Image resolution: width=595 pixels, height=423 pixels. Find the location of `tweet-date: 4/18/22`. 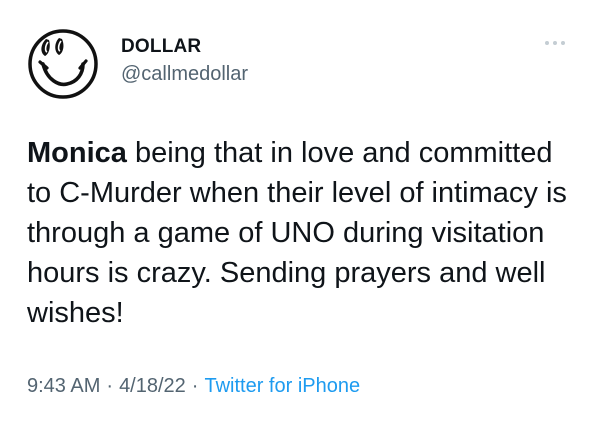

tweet-date: 4/18/22 is located at coordinates (152, 386).